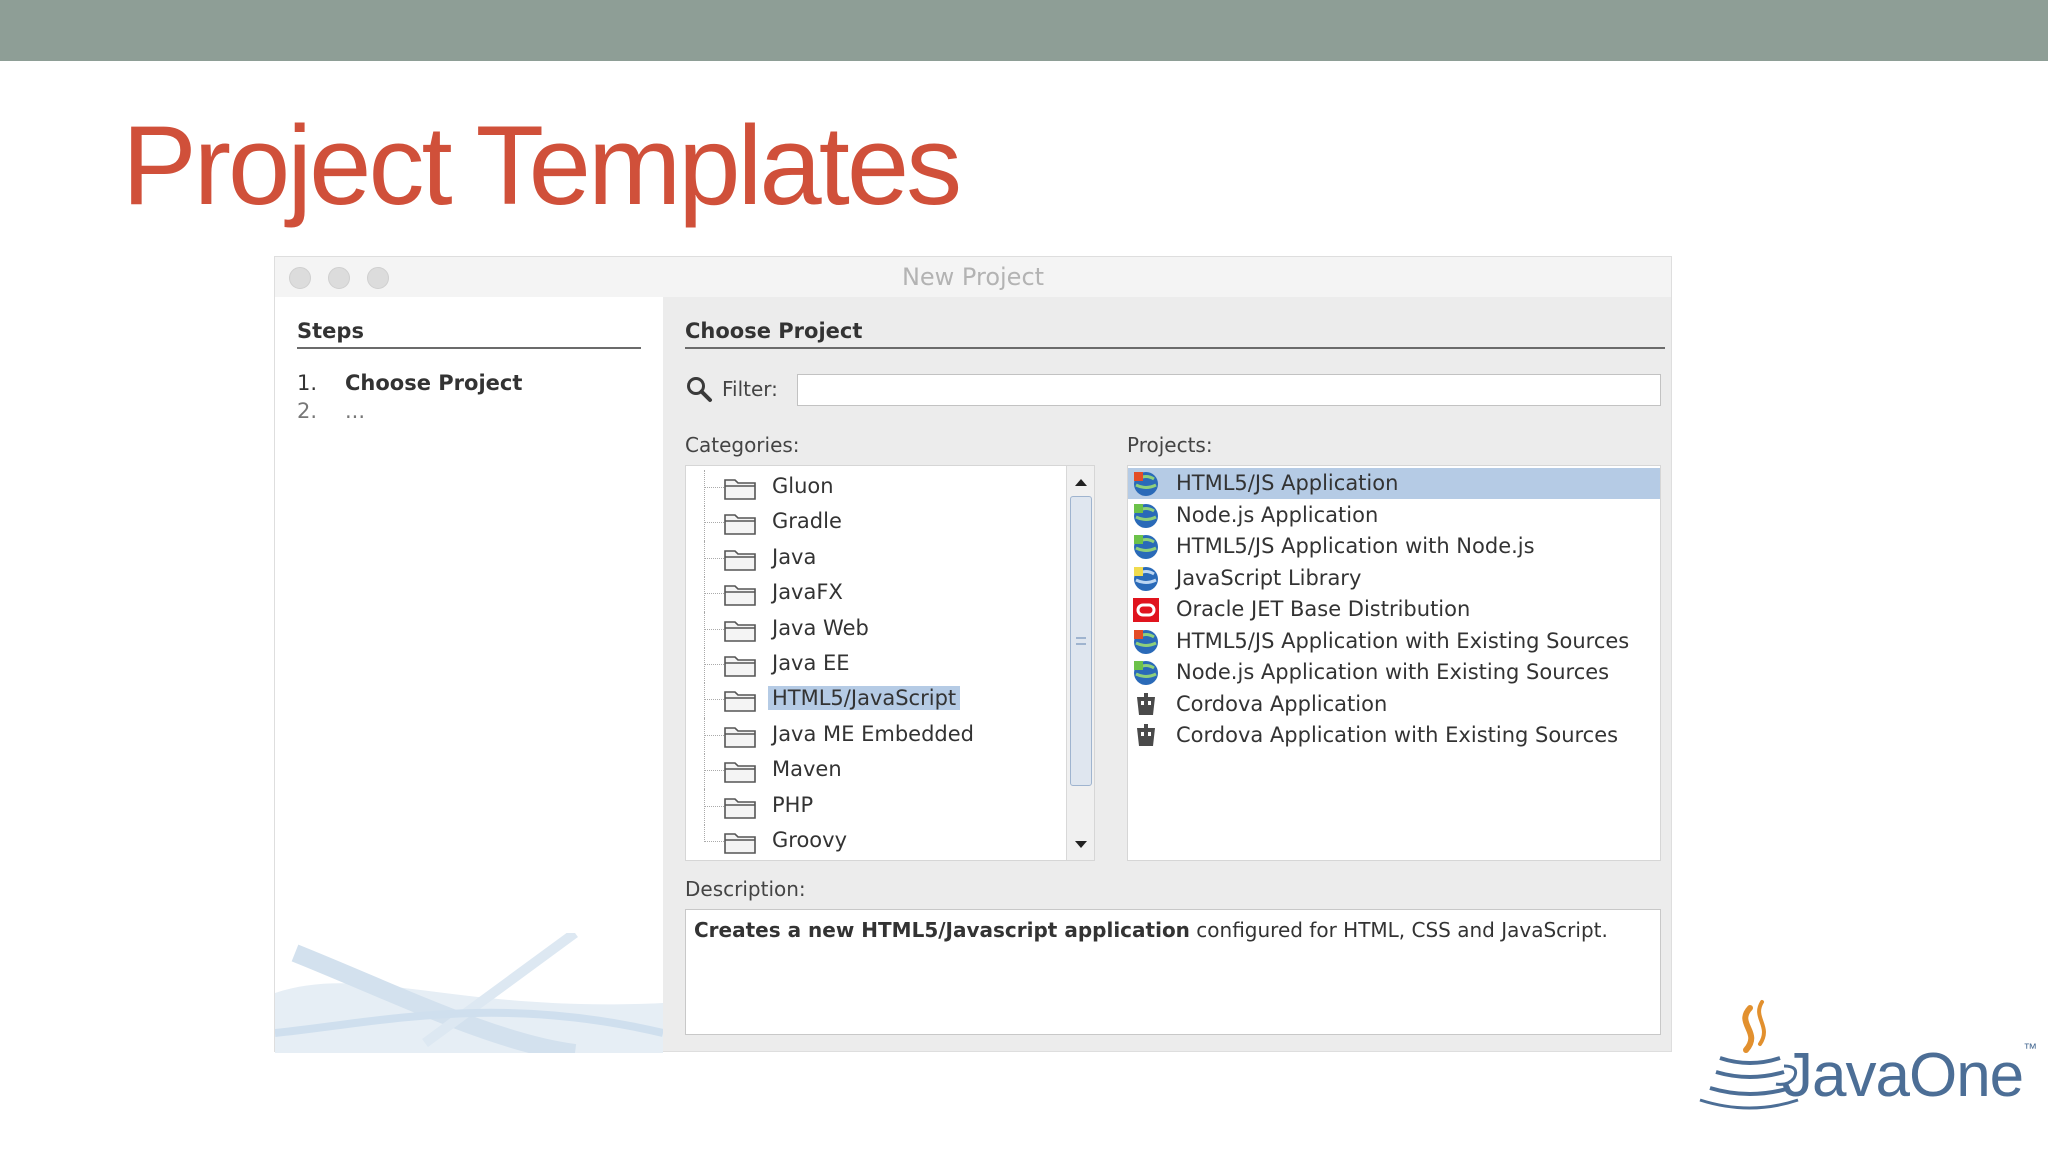 The image size is (2048, 1152). I want to click on scroll-up-arrow-icon, so click(1081, 482).